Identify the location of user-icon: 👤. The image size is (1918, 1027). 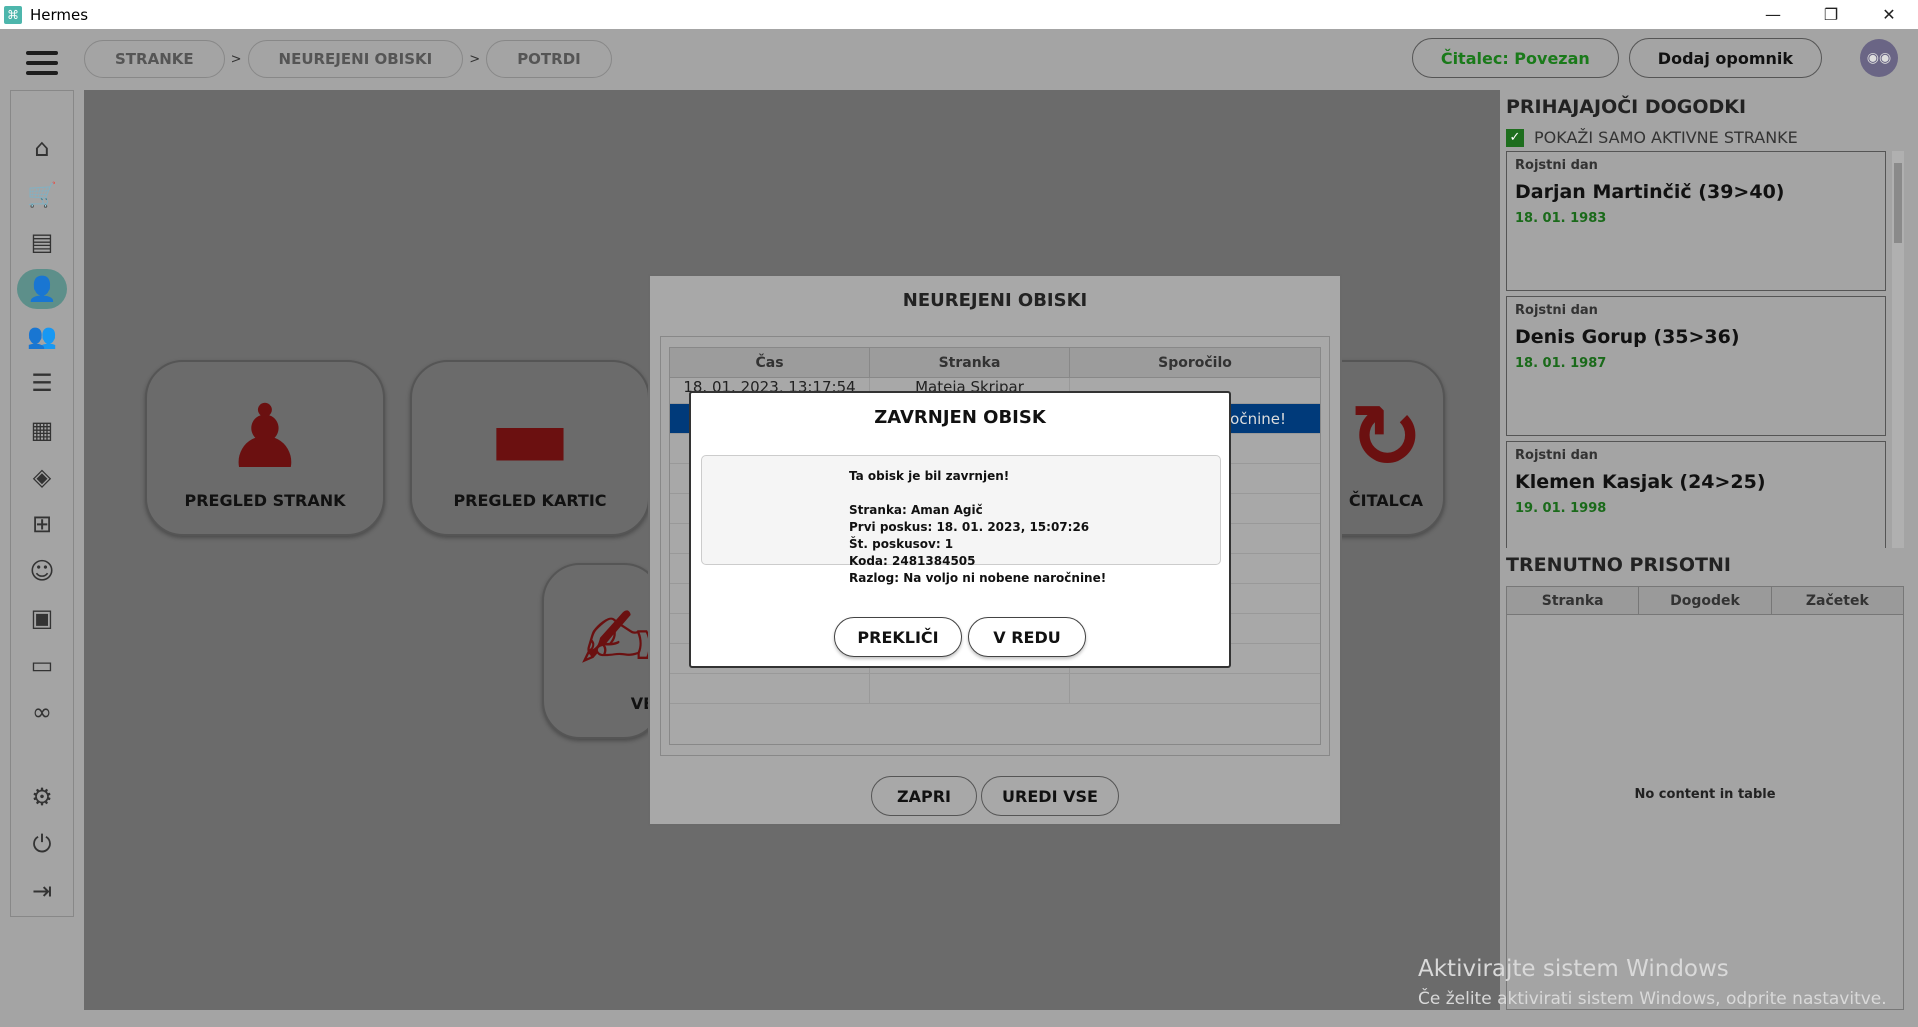
(42, 289).